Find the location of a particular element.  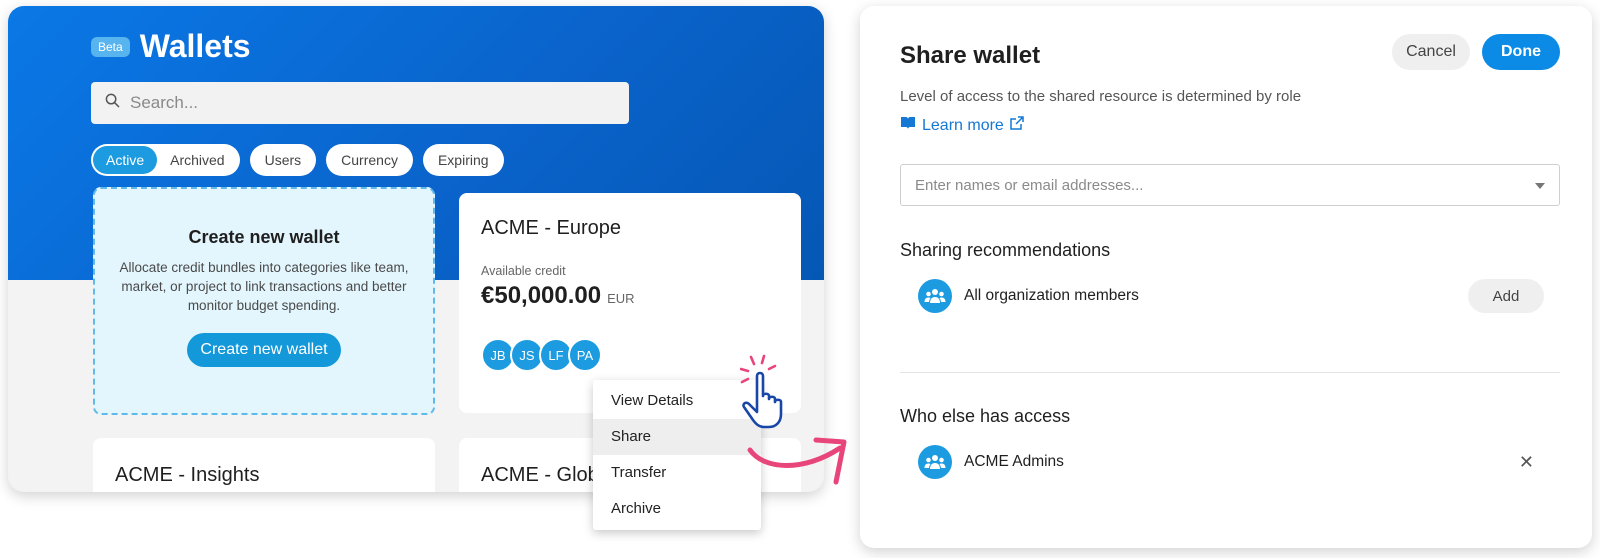

menu-item-transfer: Transfer is located at coordinates (677, 473).